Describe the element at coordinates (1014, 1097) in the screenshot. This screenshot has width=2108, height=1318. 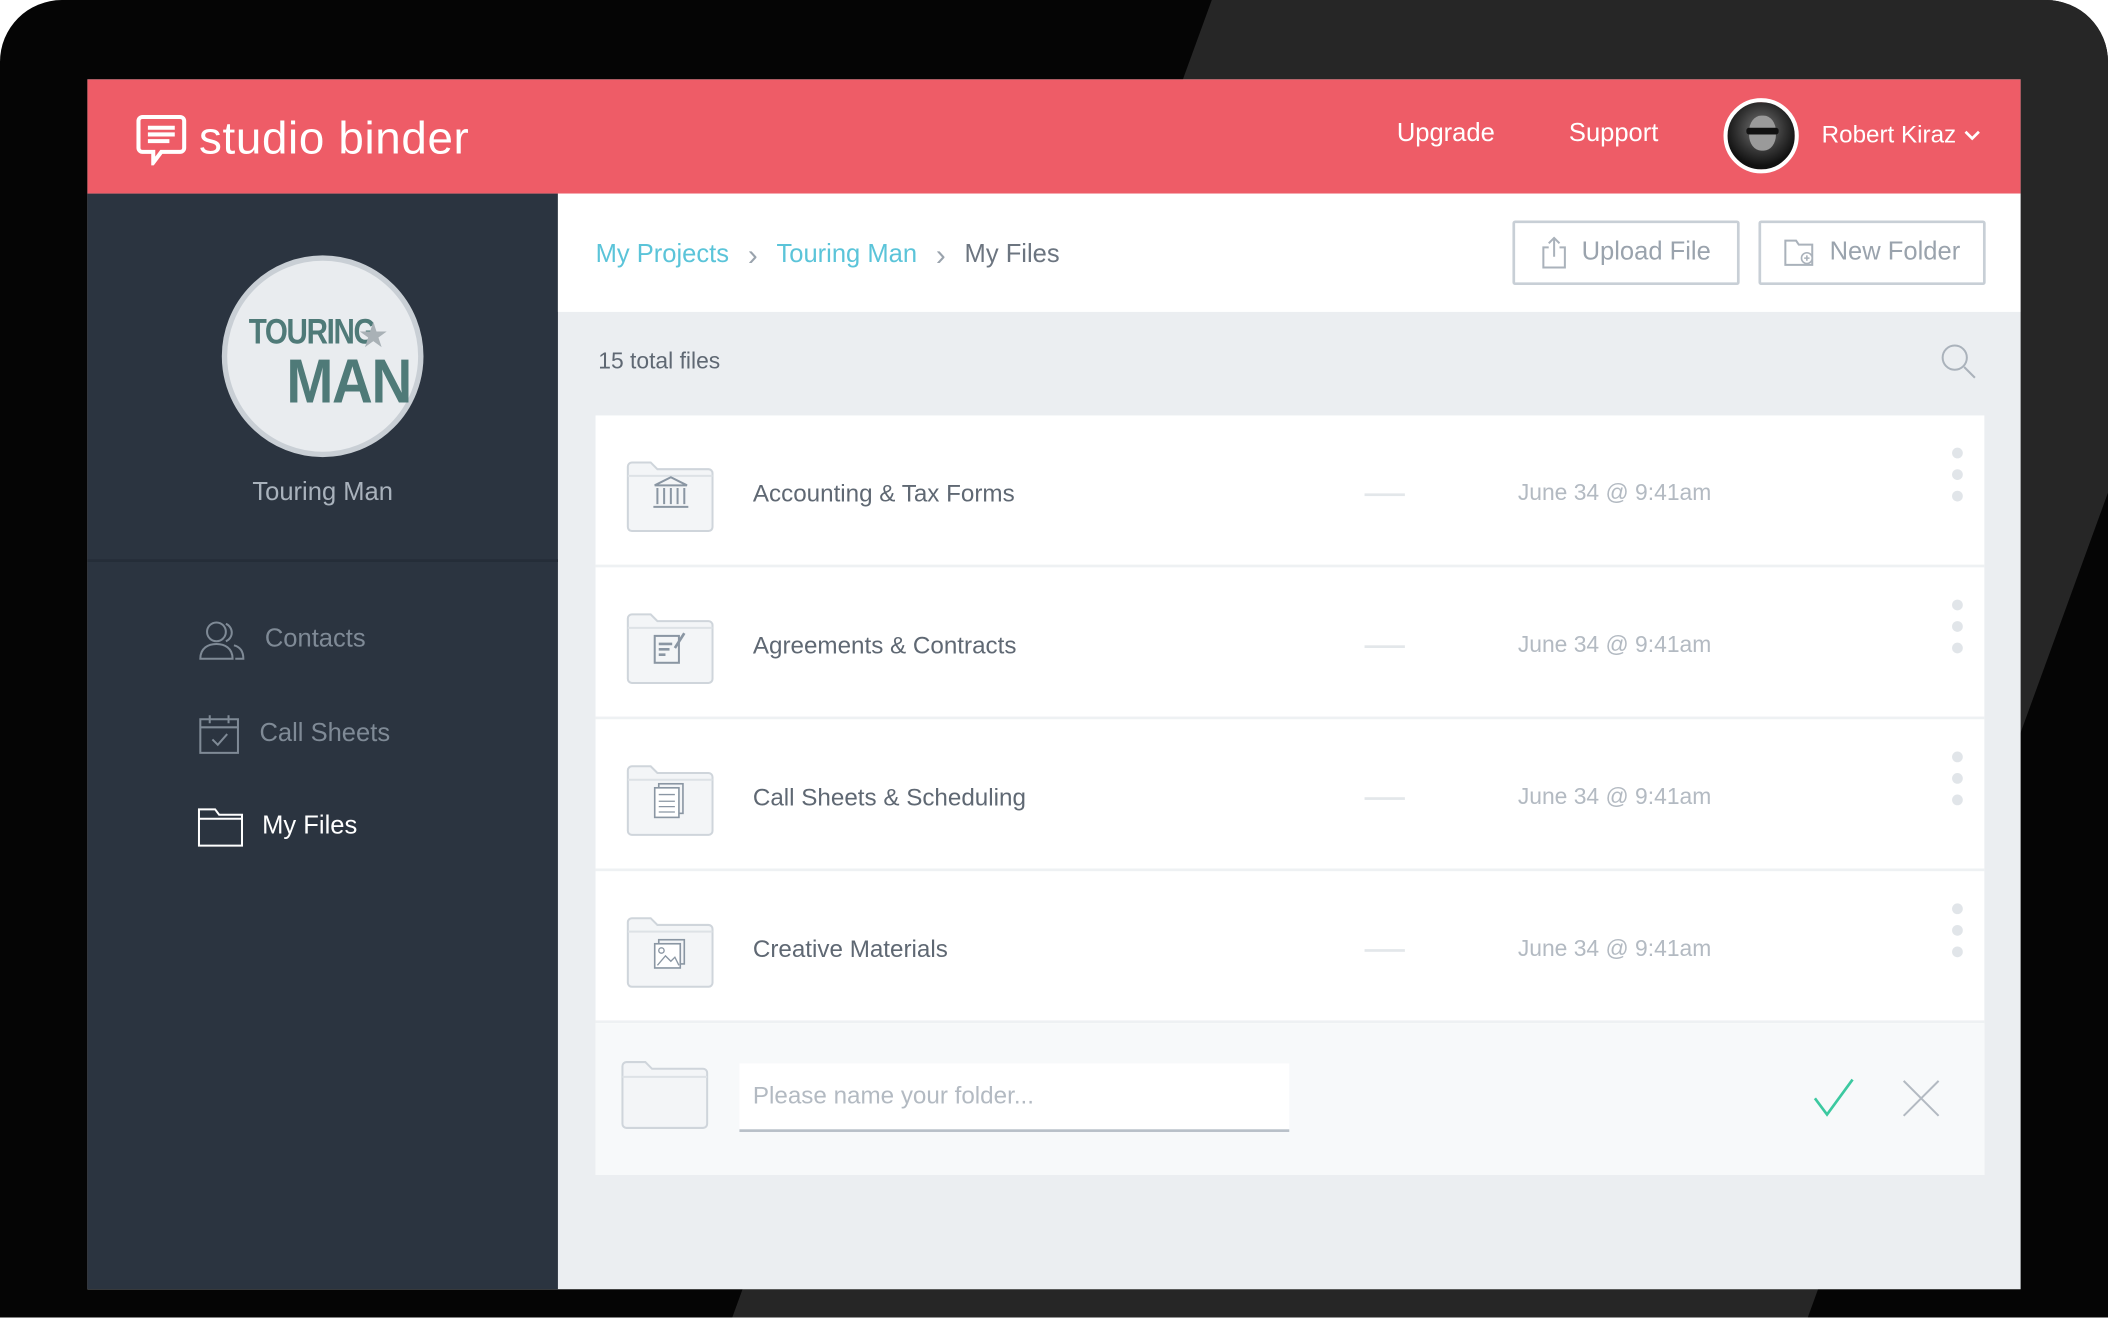
I see `folder-name-input` at that location.